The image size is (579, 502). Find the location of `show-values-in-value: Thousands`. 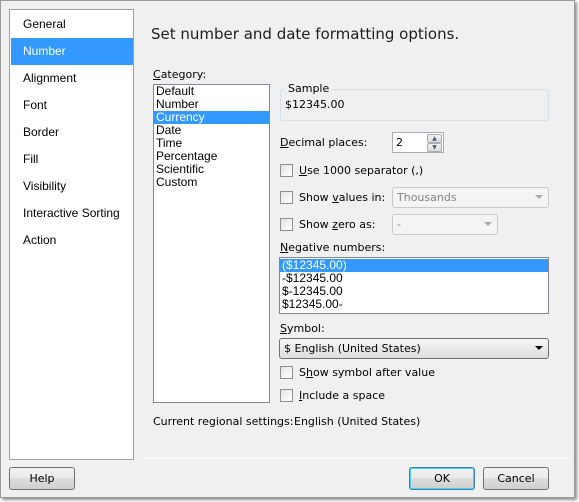

show-values-in-value: Thousands is located at coordinates (427, 197).